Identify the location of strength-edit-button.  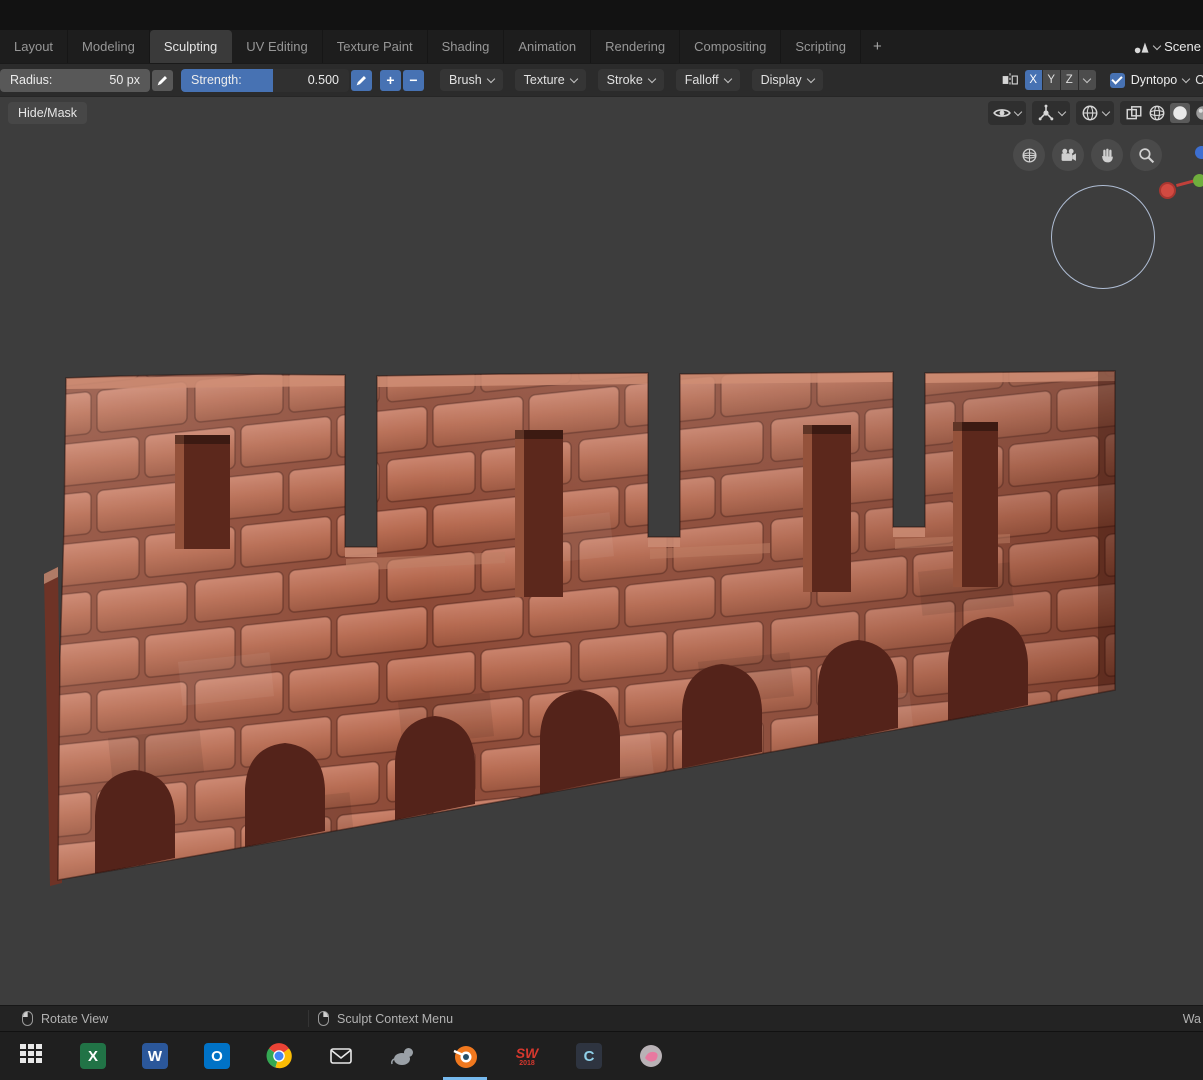
(361, 80).